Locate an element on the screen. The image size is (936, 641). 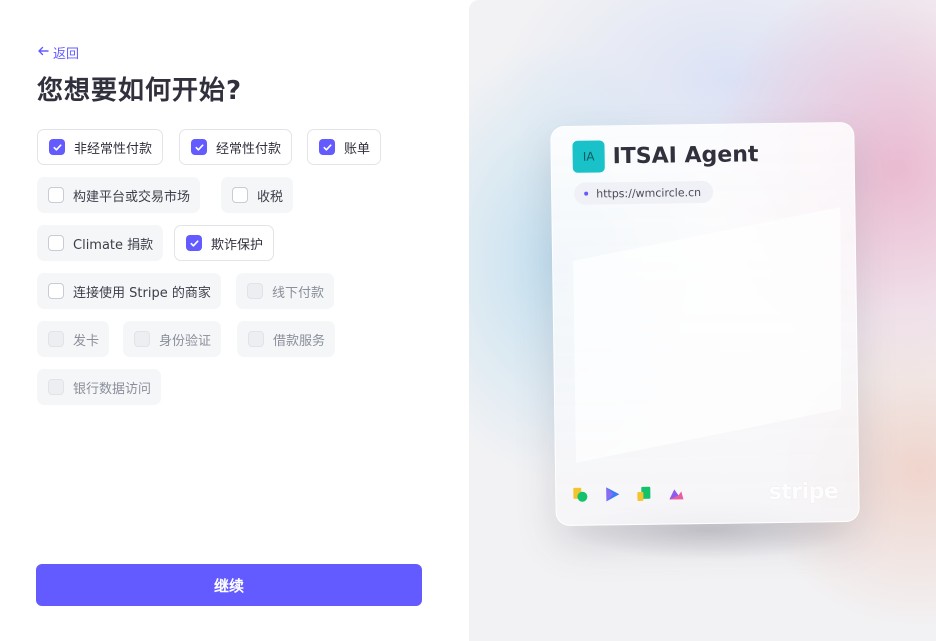
business-url: https://wmcircle.cn is located at coordinates (644, 192).